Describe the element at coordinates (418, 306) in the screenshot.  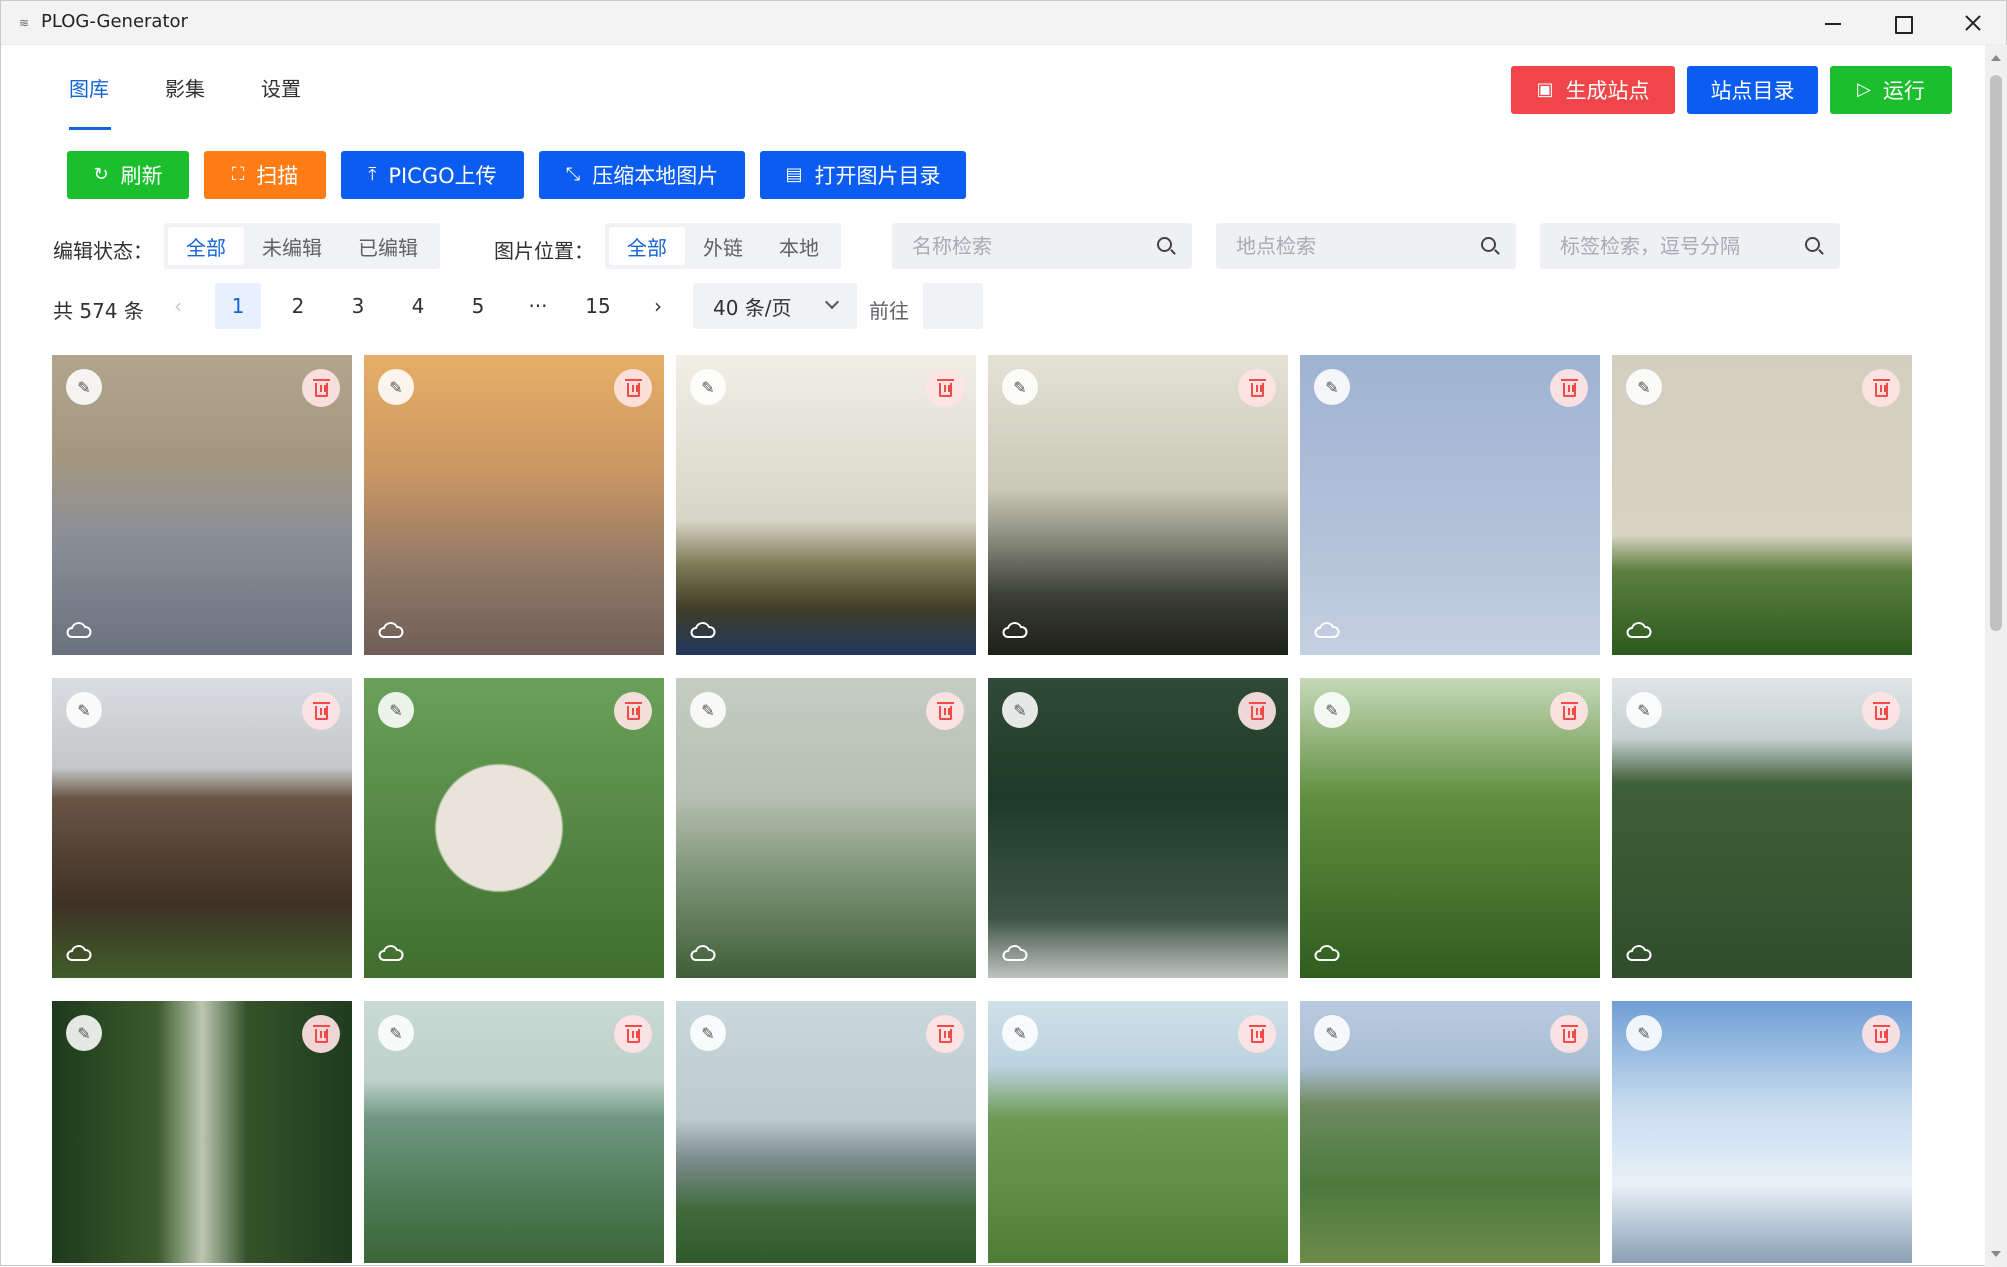
I see `page-4: 4` at that location.